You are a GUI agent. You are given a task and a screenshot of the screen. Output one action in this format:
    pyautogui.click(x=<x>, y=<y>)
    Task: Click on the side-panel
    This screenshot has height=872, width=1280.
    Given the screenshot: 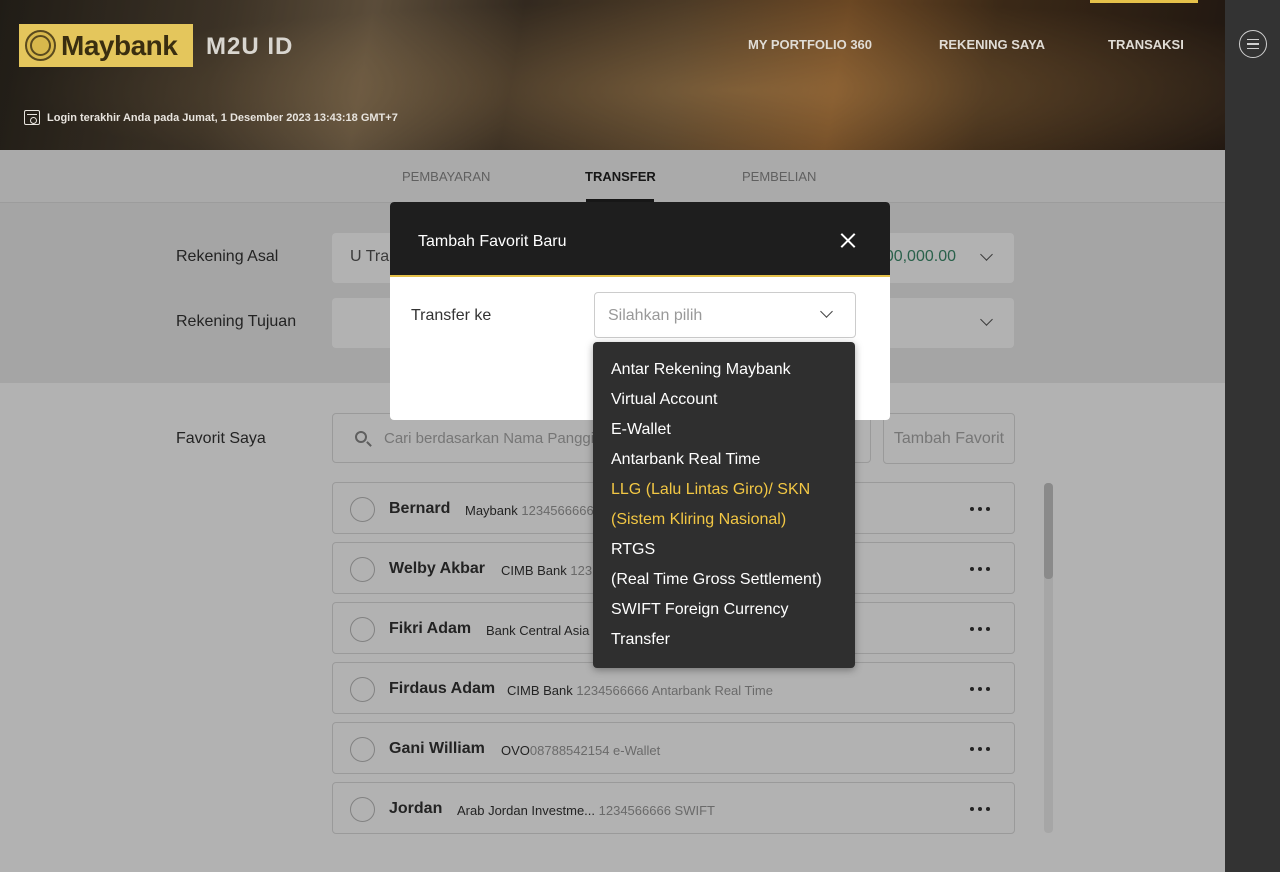 What is the action you would take?
    pyautogui.click(x=1252, y=436)
    